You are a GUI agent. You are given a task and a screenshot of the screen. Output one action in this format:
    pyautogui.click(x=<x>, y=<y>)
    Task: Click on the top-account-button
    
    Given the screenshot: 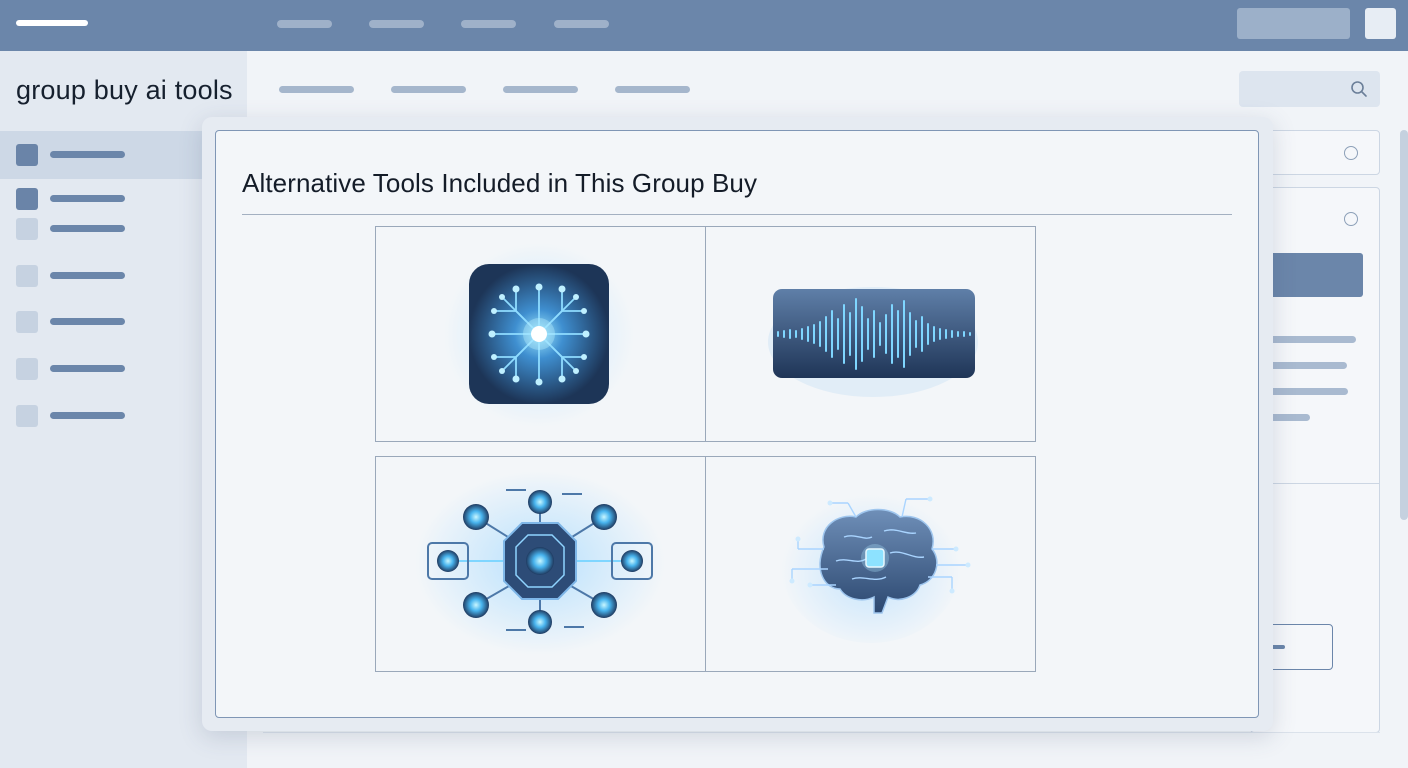 What is the action you would take?
    pyautogui.click(x=1380, y=23)
    